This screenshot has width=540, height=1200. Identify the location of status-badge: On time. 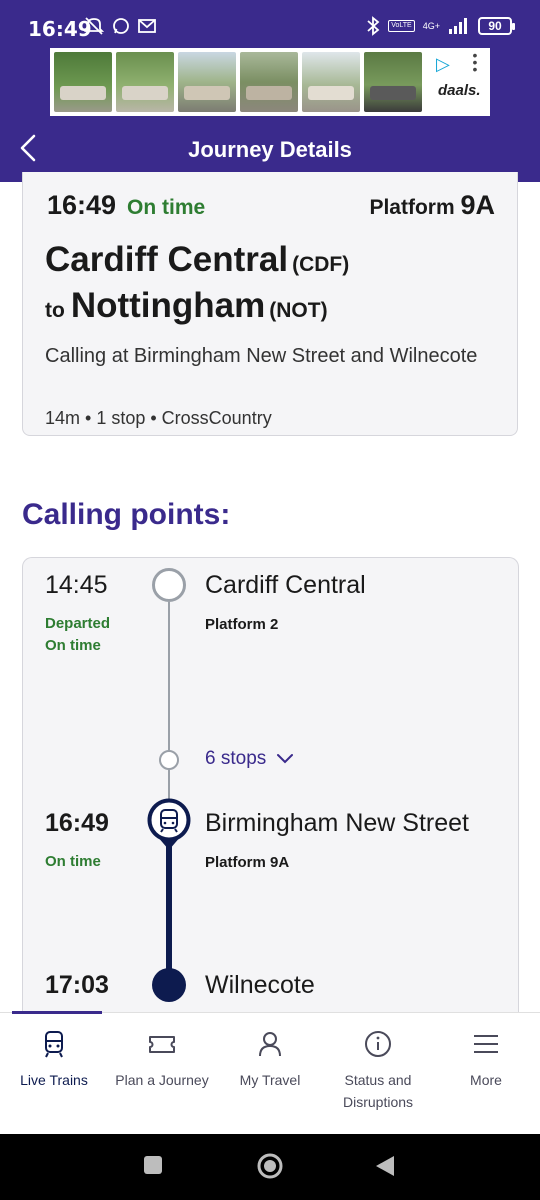
(166, 207).